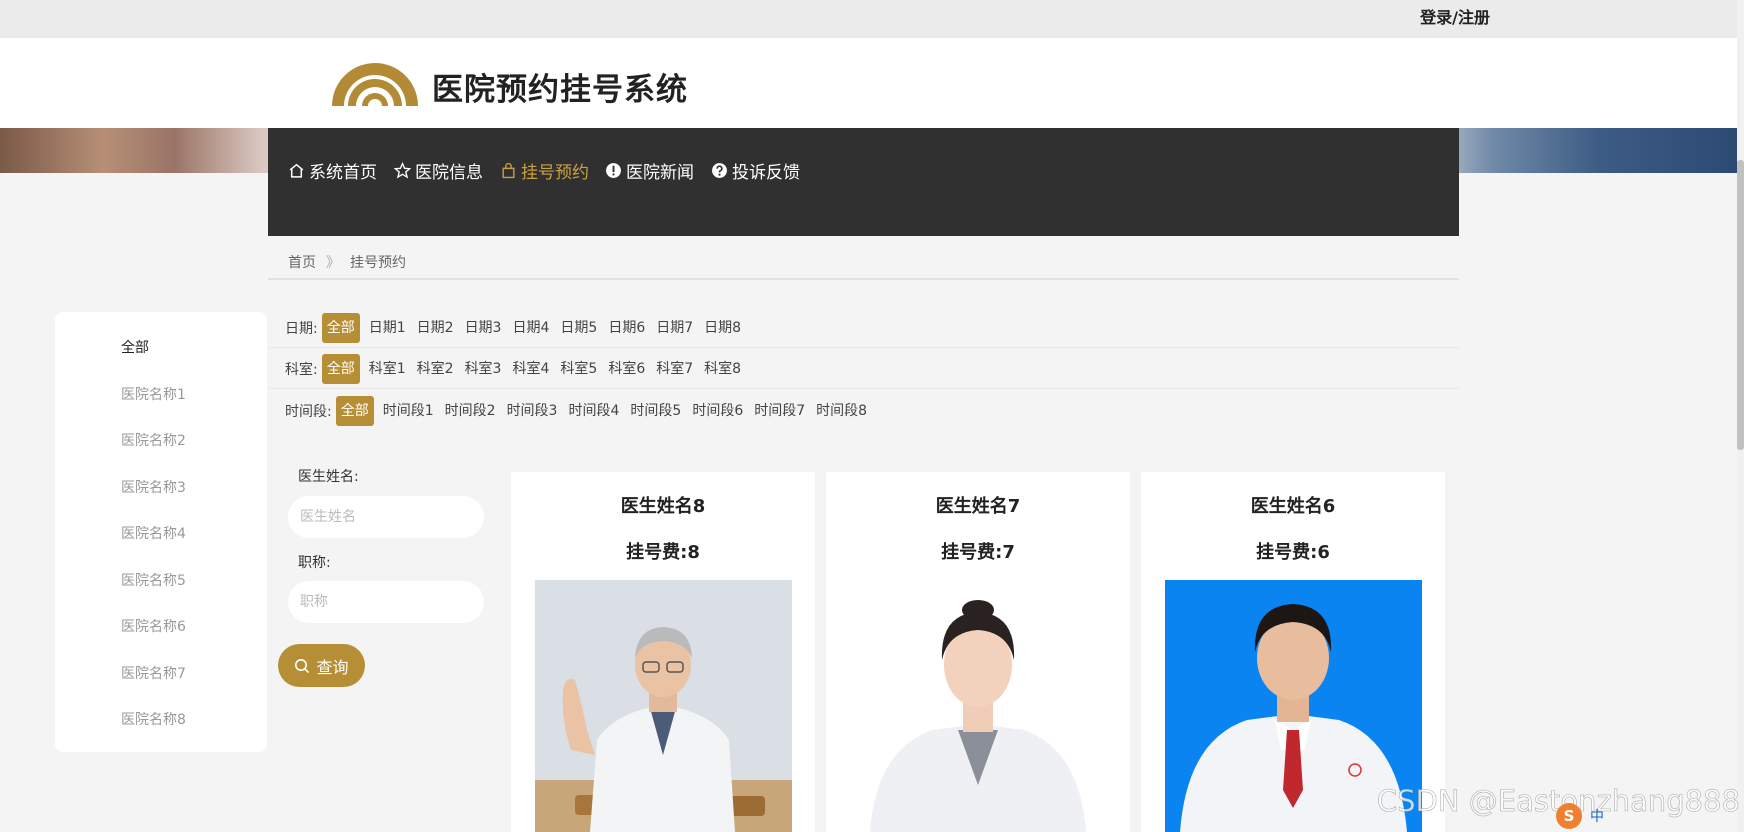 This screenshot has width=1744, height=832. Describe the element at coordinates (340, 368) in the screenshot. I see `department-option-all: 全部` at that location.